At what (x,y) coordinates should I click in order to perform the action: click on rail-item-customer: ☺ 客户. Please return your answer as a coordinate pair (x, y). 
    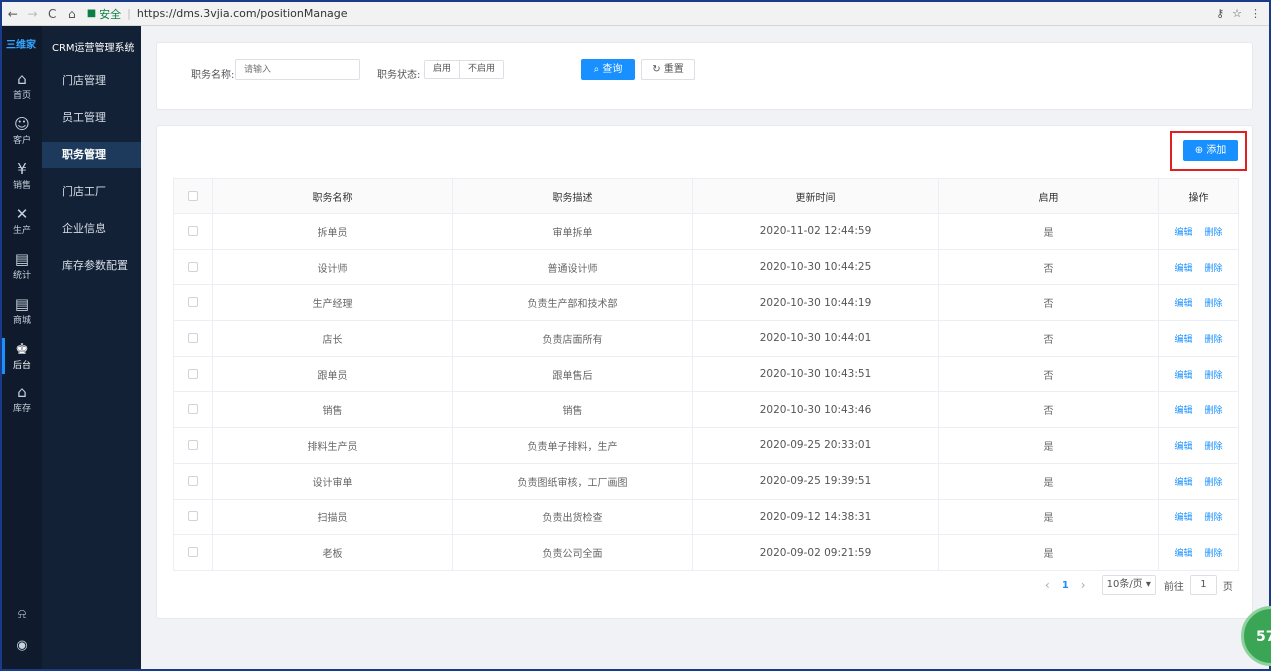
    Looking at the image, I should click on (22, 131).